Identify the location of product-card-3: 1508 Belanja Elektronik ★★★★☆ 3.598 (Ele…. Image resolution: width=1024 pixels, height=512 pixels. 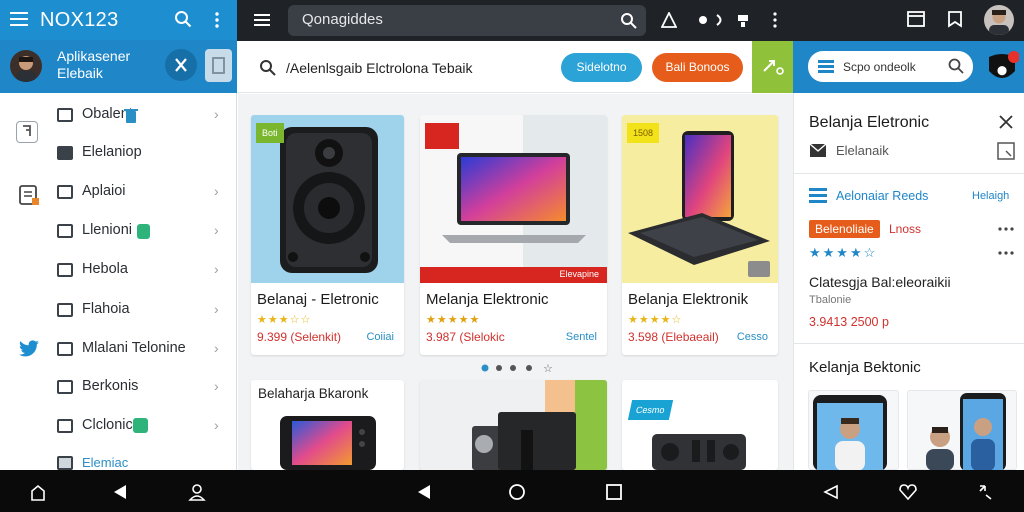
(700, 235).